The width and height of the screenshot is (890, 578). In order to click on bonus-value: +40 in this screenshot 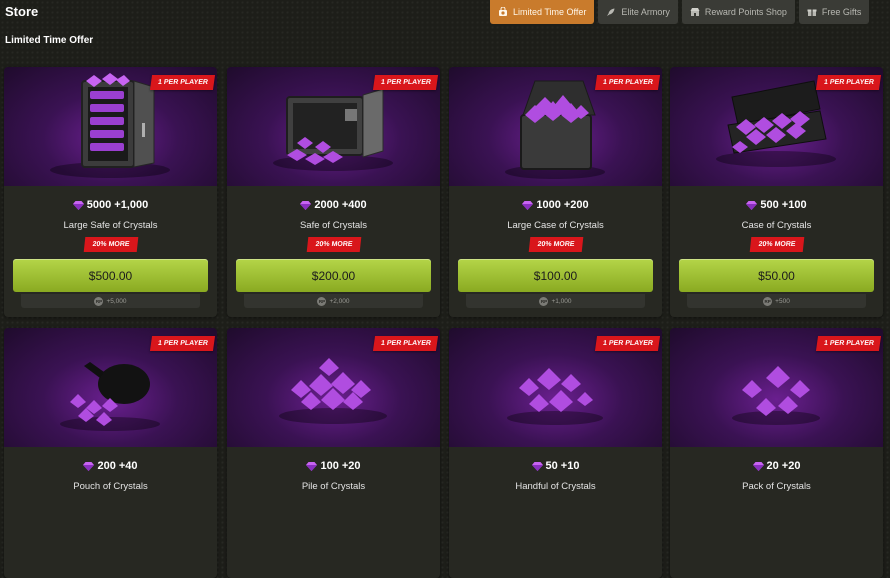, I will do `click(128, 466)`.